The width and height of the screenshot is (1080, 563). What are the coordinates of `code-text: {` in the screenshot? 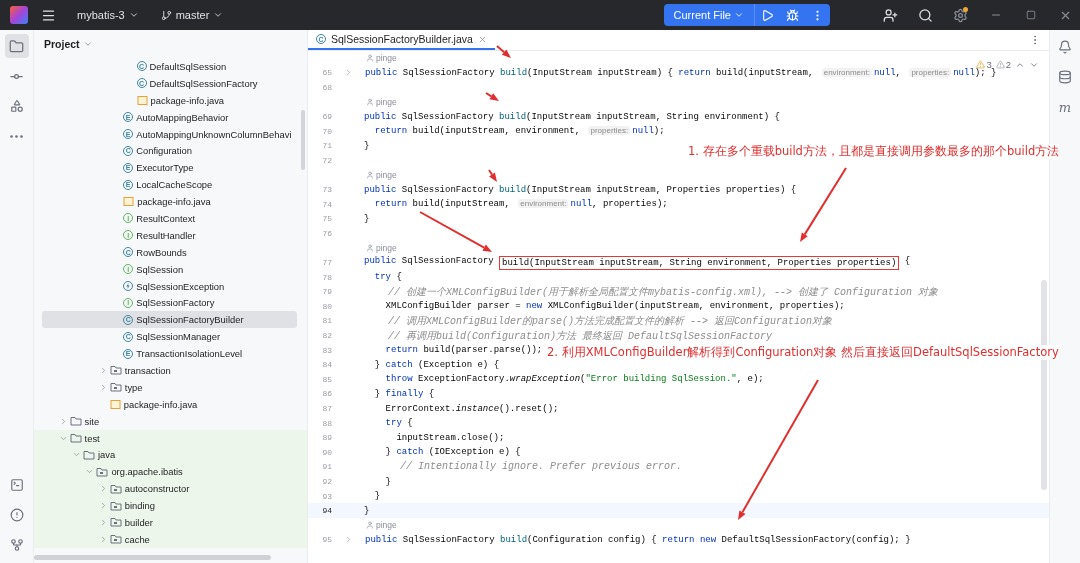 It's located at (907, 261).